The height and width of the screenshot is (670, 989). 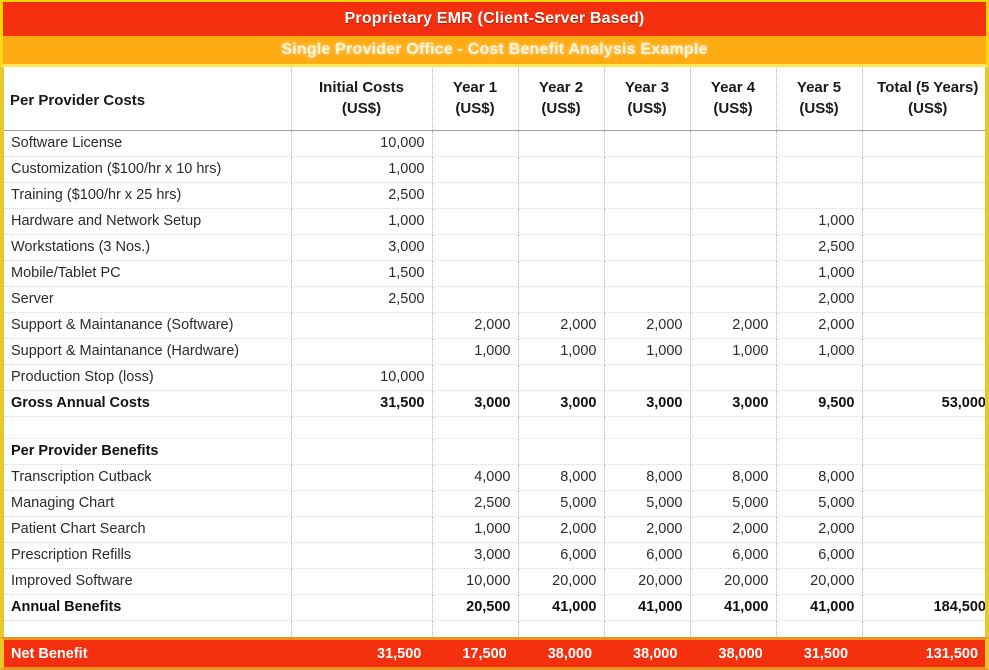 What do you see at coordinates (952, 653) in the screenshot?
I see `net-benefit-total-cell: 131,500` at bounding box center [952, 653].